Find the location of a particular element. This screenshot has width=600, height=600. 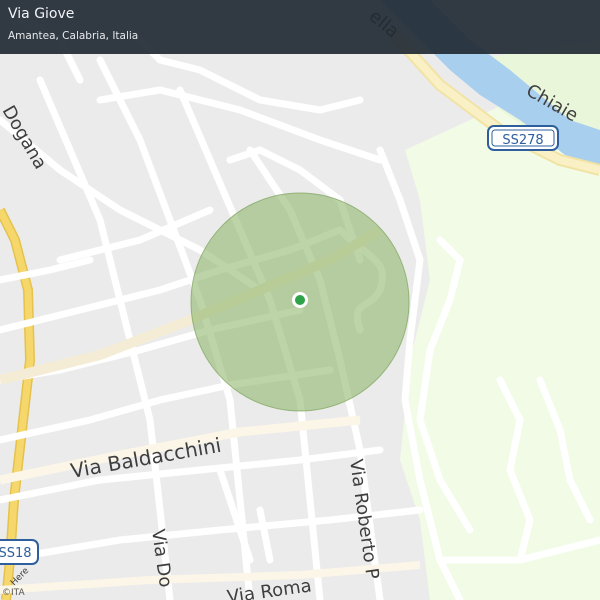

ss18-shield: SS18 is located at coordinates (19, 552).